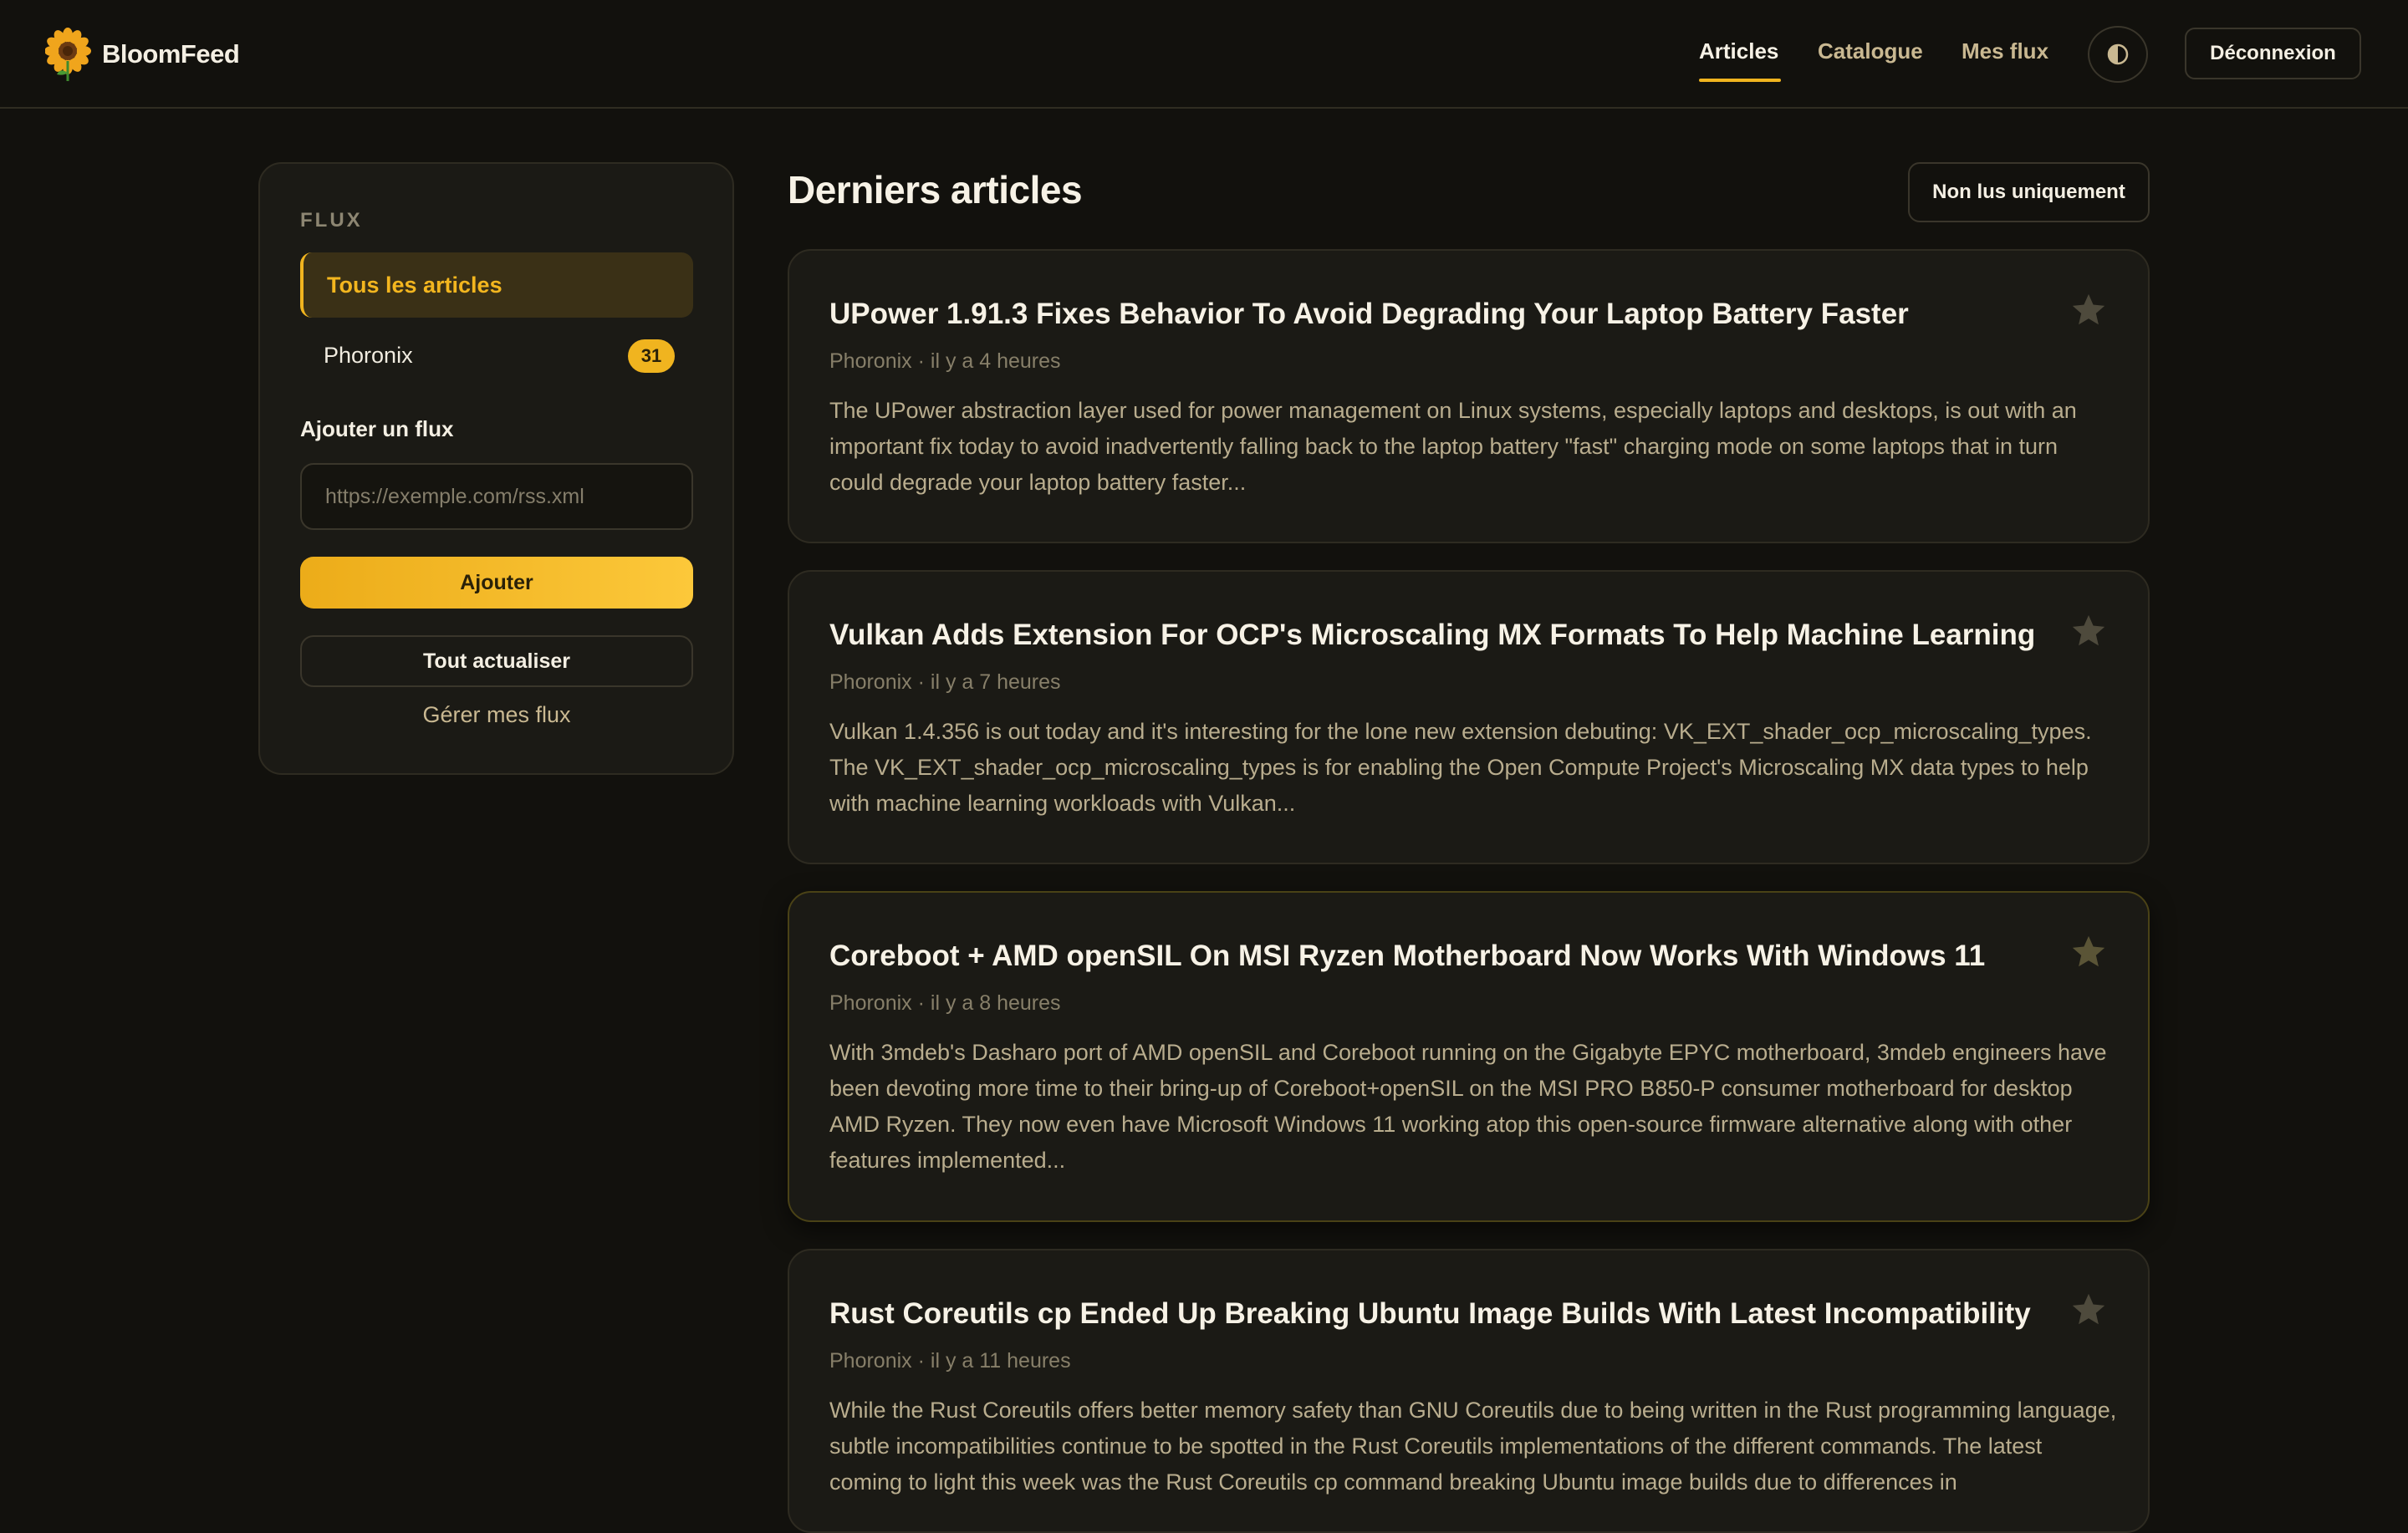 The width and height of the screenshot is (2408, 1533). Describe the element at coordinates (1740, 81) in the screenshot. I see `active-nav-indicator` at that location.